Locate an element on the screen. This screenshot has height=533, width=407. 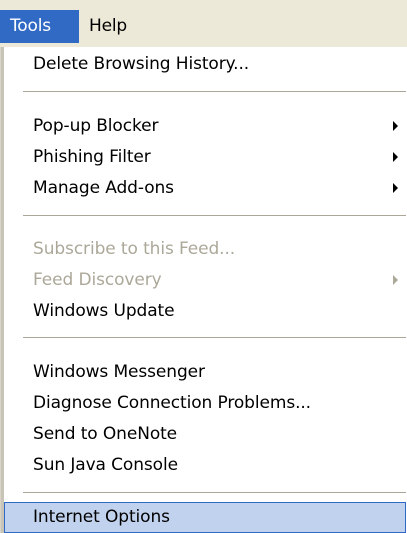
menu-item-sun-java-console: Sun Java Console is located at coordinates (205, 465).